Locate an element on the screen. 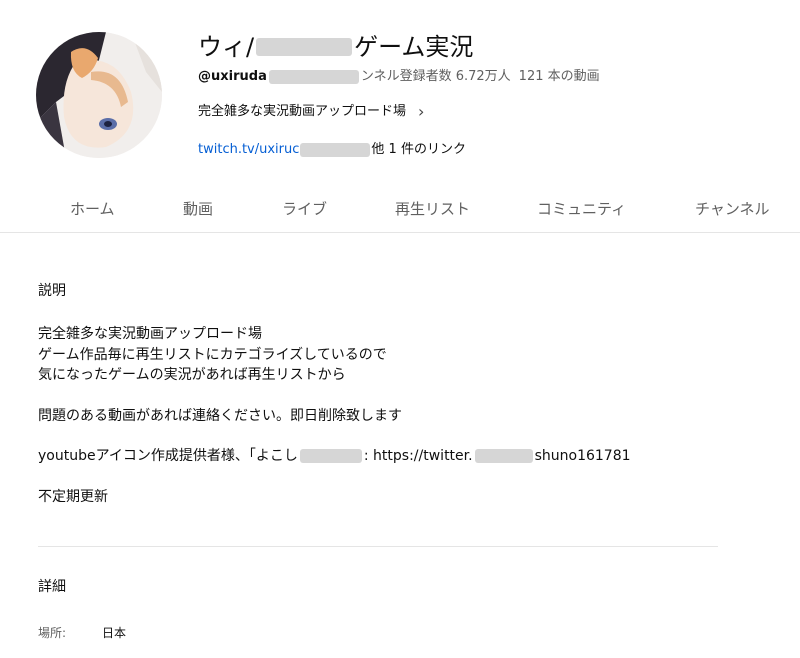 The height and width of the screenshot is (658, 800). description-line: 不定期更新 is located at coordinates (73, 496).